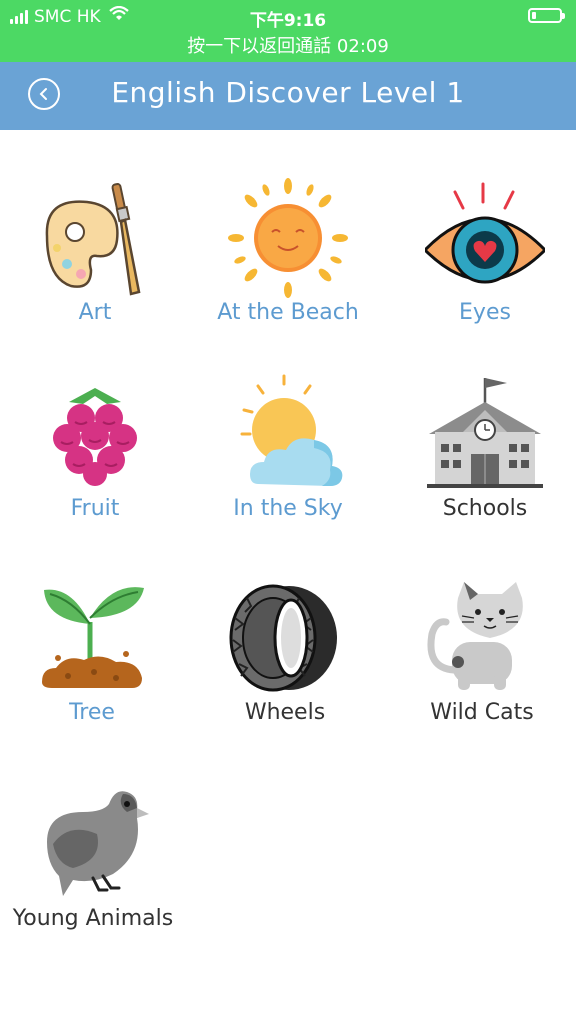 This screenshot has height=1024, width=576. Describe the element at coordinates (93, 239) in the screenshot. I see `palette-icon` at that location.